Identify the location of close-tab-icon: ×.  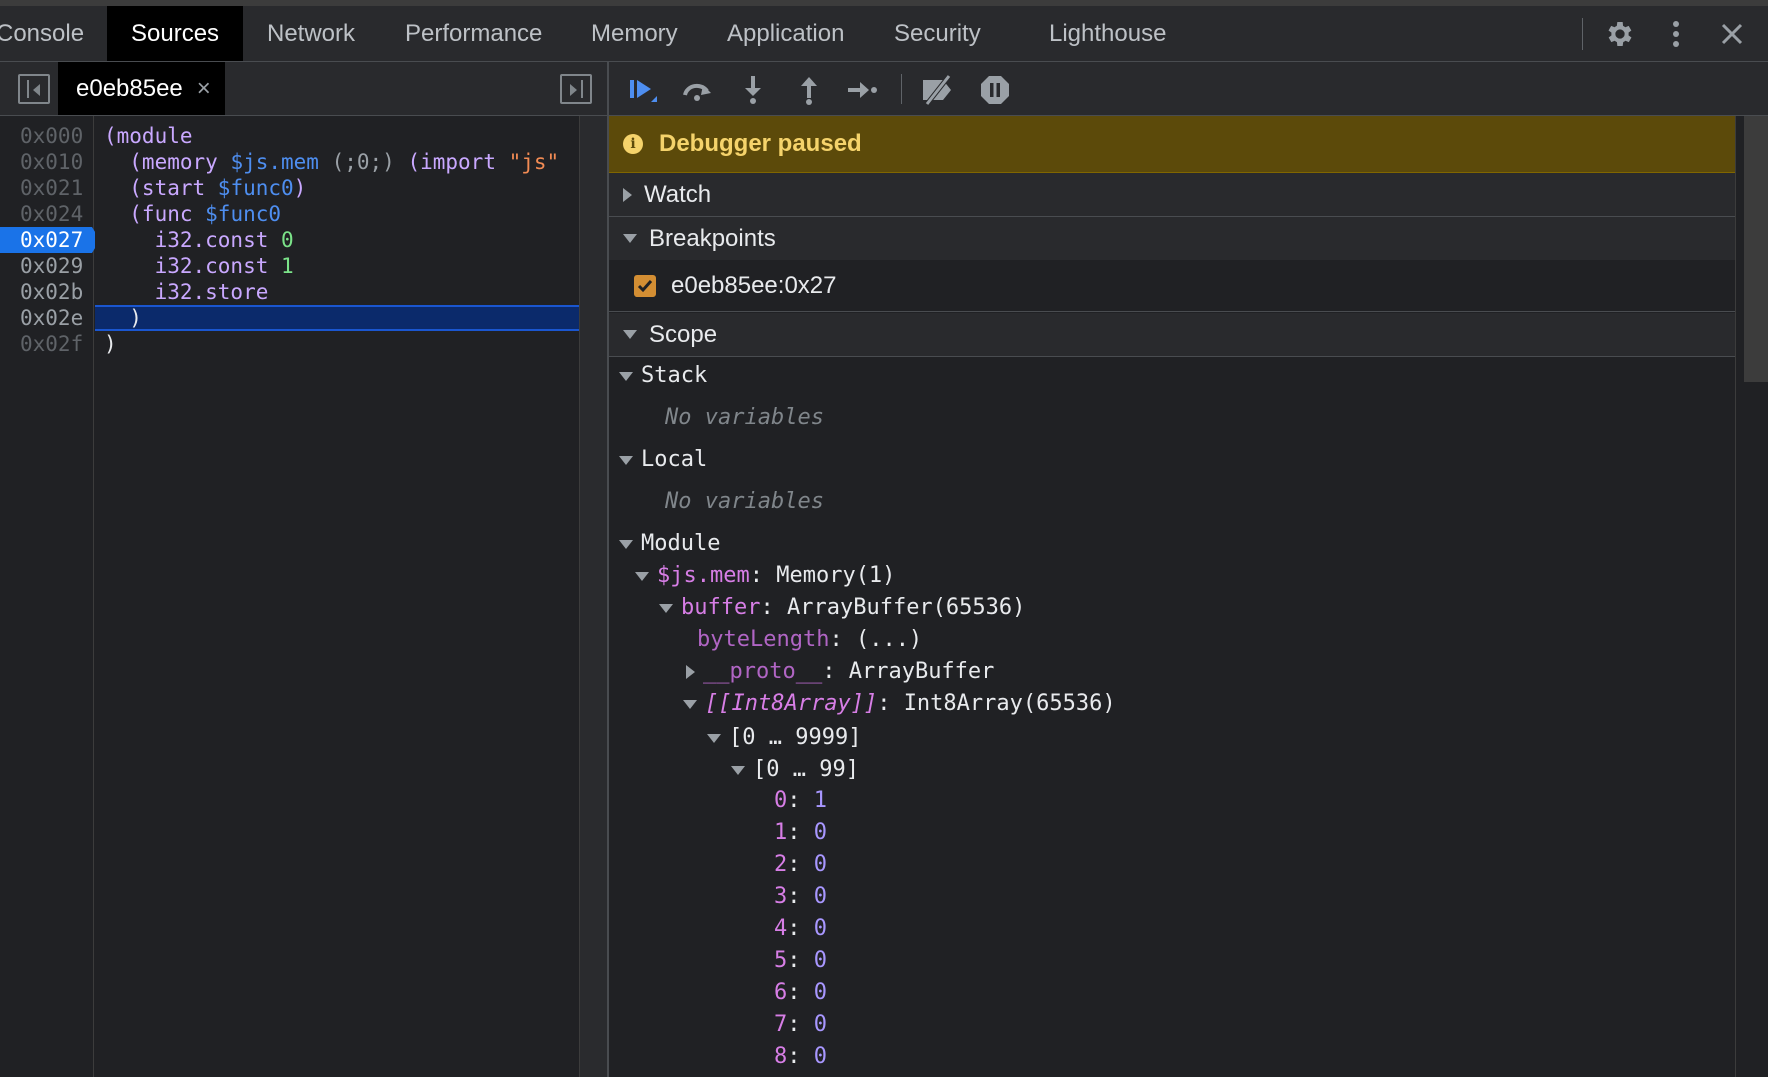
(204, 89).